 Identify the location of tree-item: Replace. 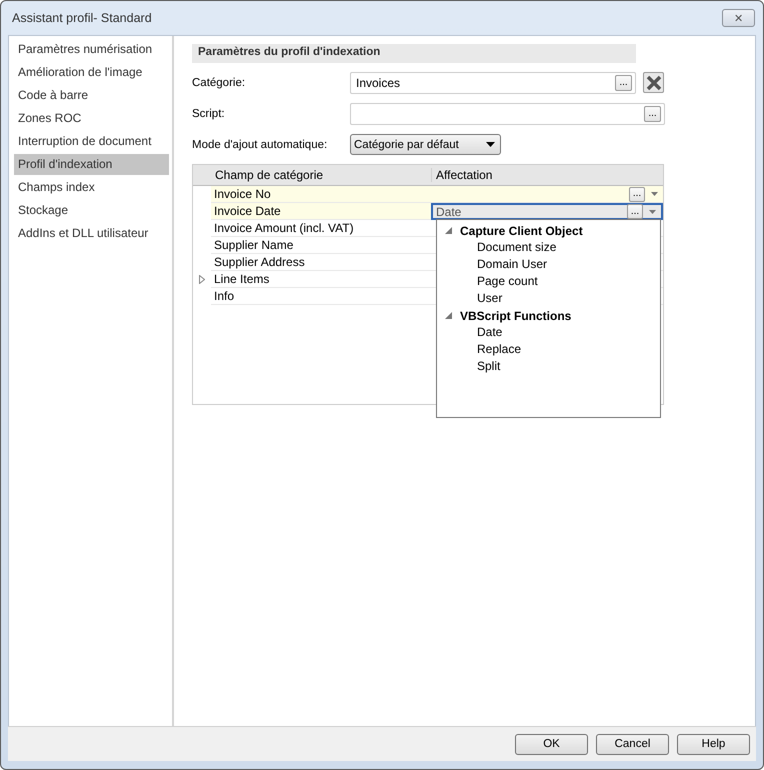
(548, 349).